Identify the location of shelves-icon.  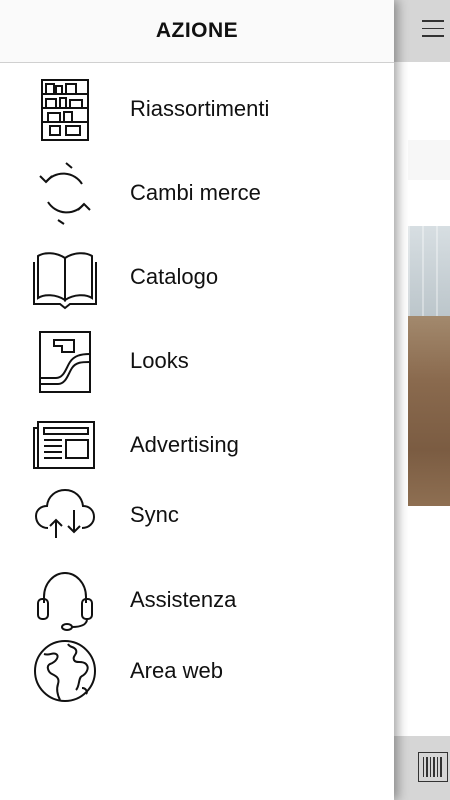
(65, 109).